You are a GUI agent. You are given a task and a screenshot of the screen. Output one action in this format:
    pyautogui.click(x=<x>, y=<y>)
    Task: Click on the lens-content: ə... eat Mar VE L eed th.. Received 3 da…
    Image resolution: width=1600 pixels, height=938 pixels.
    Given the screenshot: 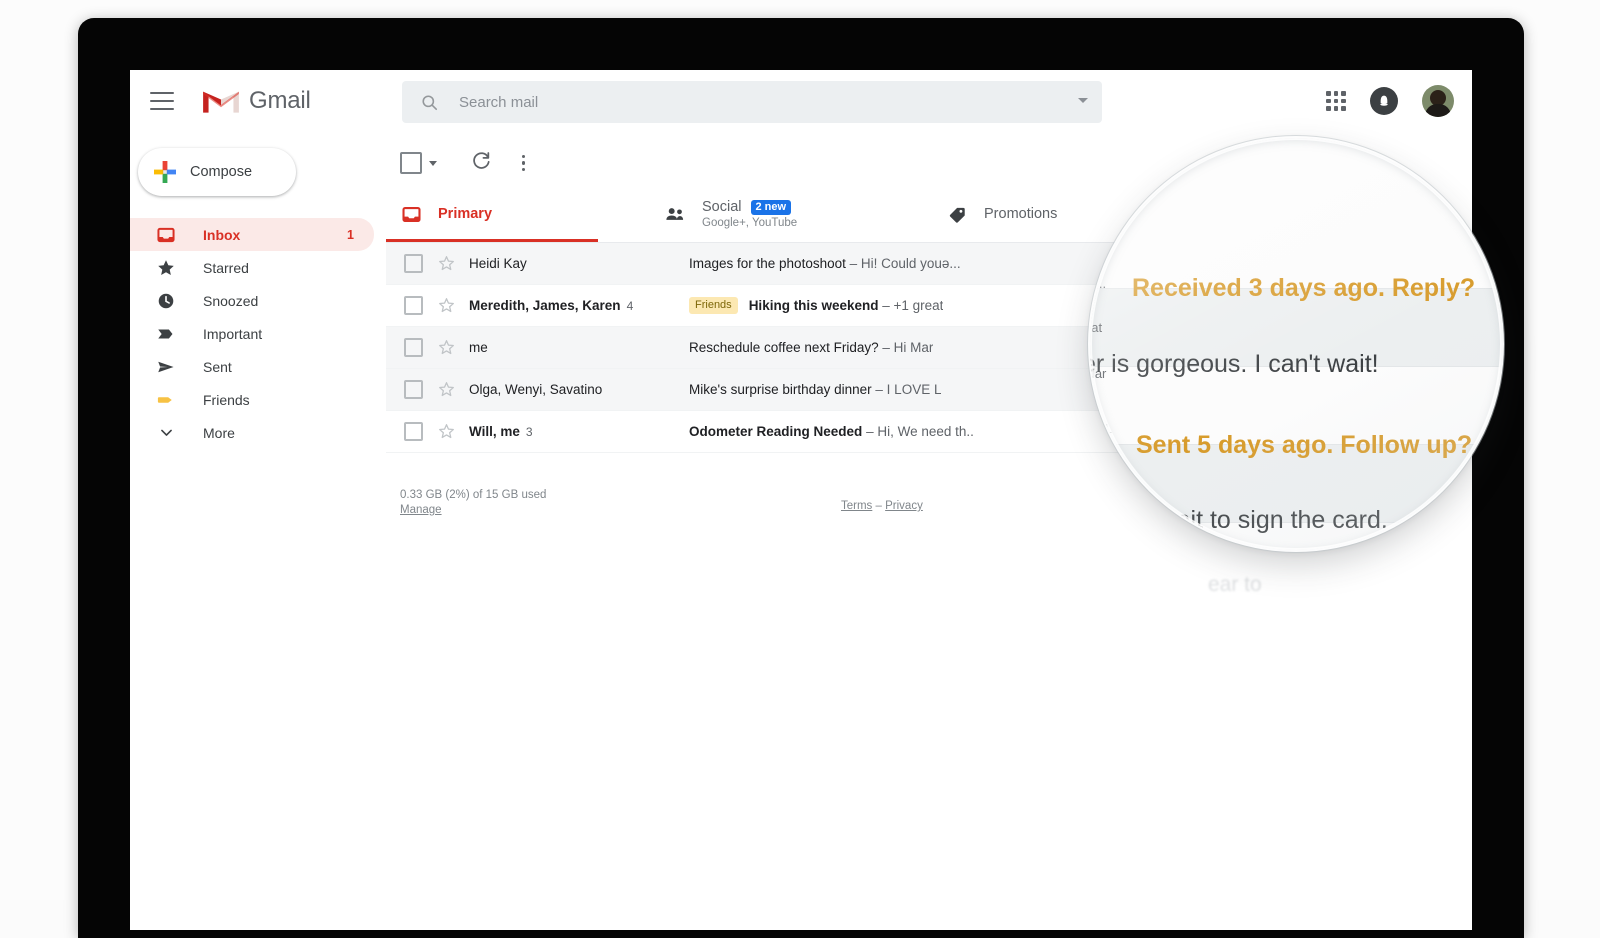 What is the action you would take?
    pyautogui.click(x=1296, y=344)
    